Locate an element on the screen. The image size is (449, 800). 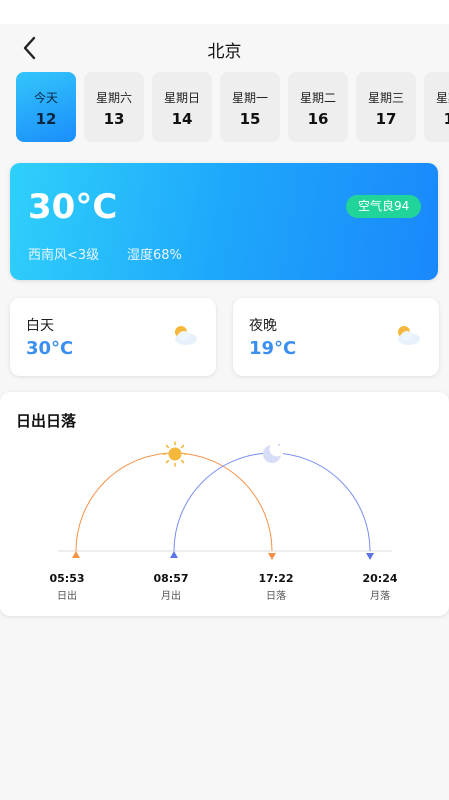
page-title: 北京 is located at coordinates (224, 52).